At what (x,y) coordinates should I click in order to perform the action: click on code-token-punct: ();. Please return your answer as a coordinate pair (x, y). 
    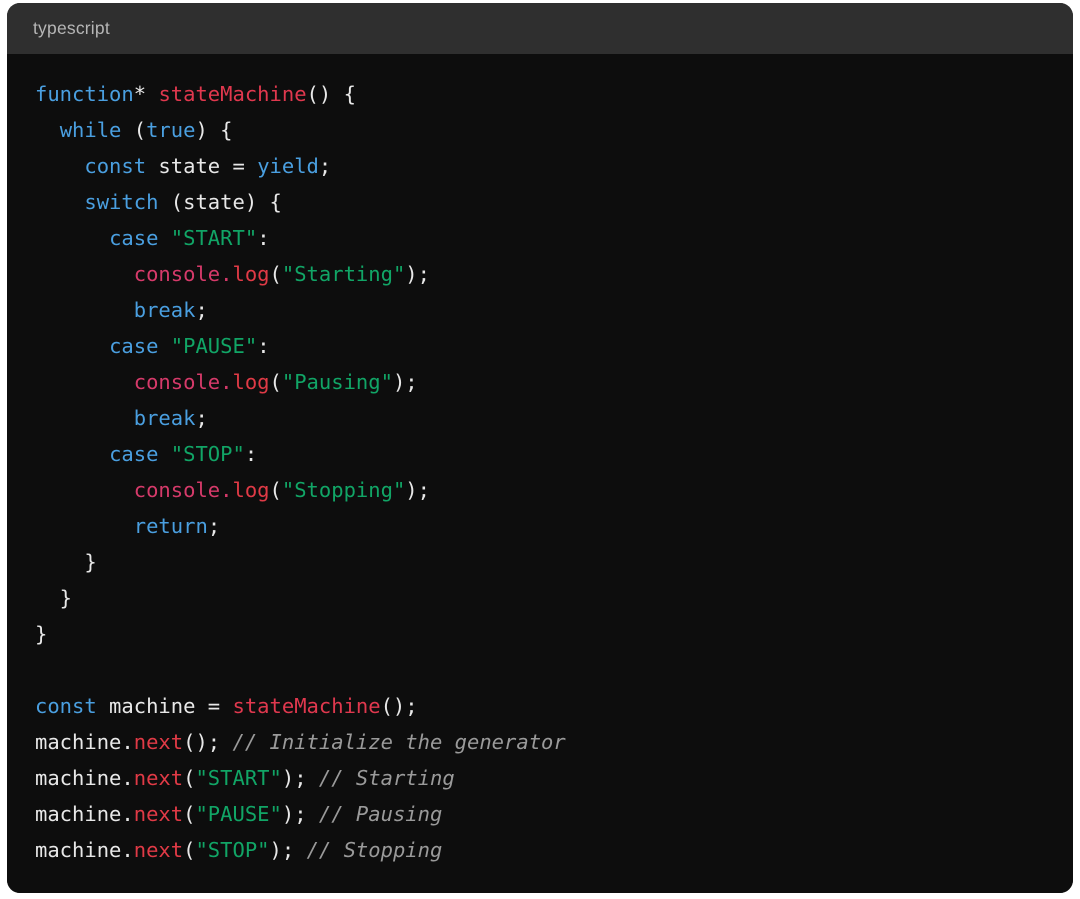
    Looking at the image, I should click on (208, 742).